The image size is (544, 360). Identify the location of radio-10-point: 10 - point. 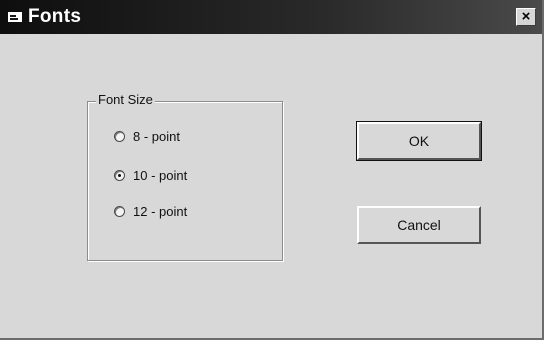
(150, 175).